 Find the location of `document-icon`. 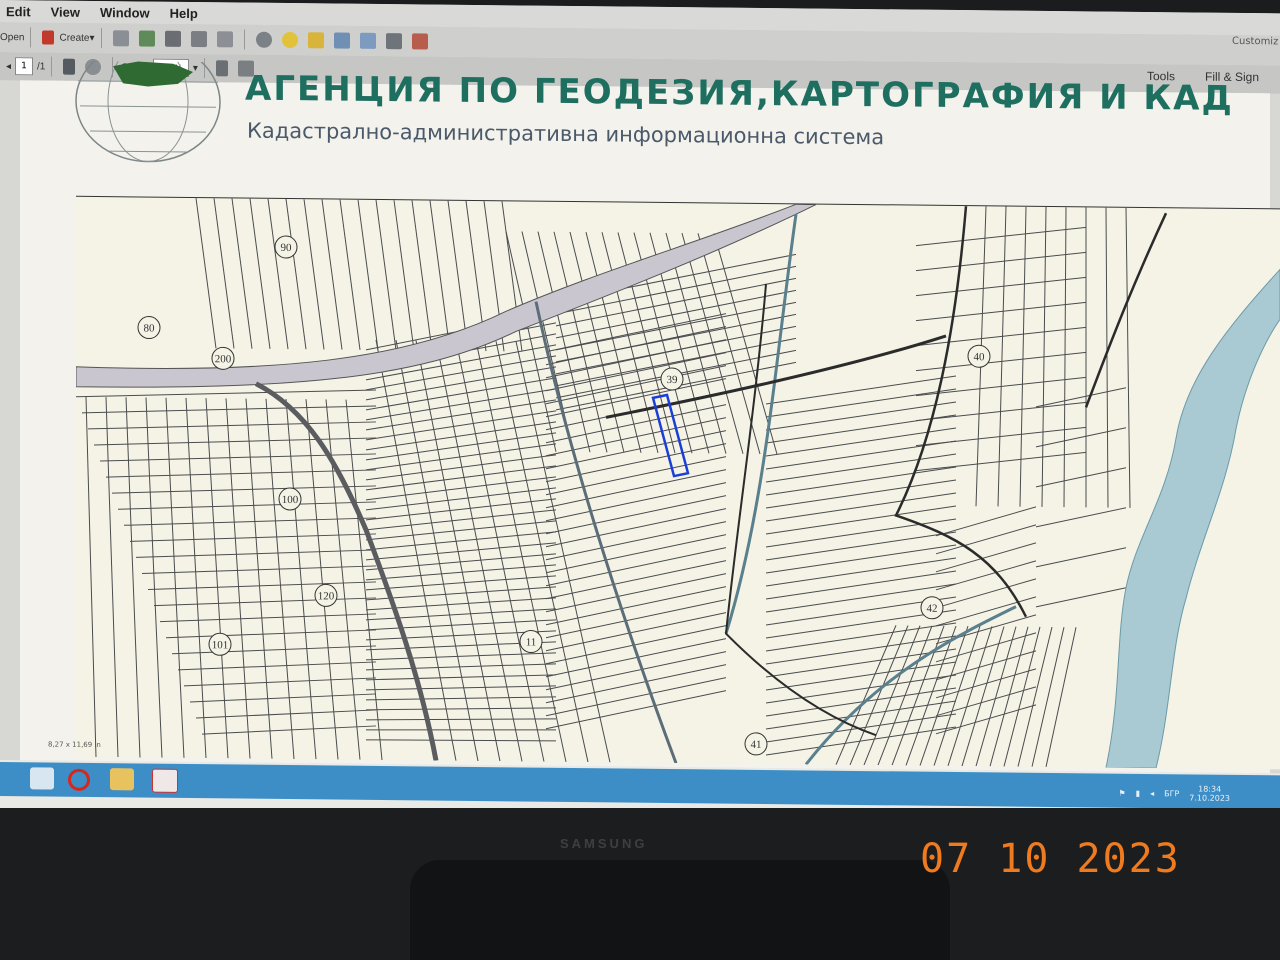

document-icon is located at coordinates (341, 40).